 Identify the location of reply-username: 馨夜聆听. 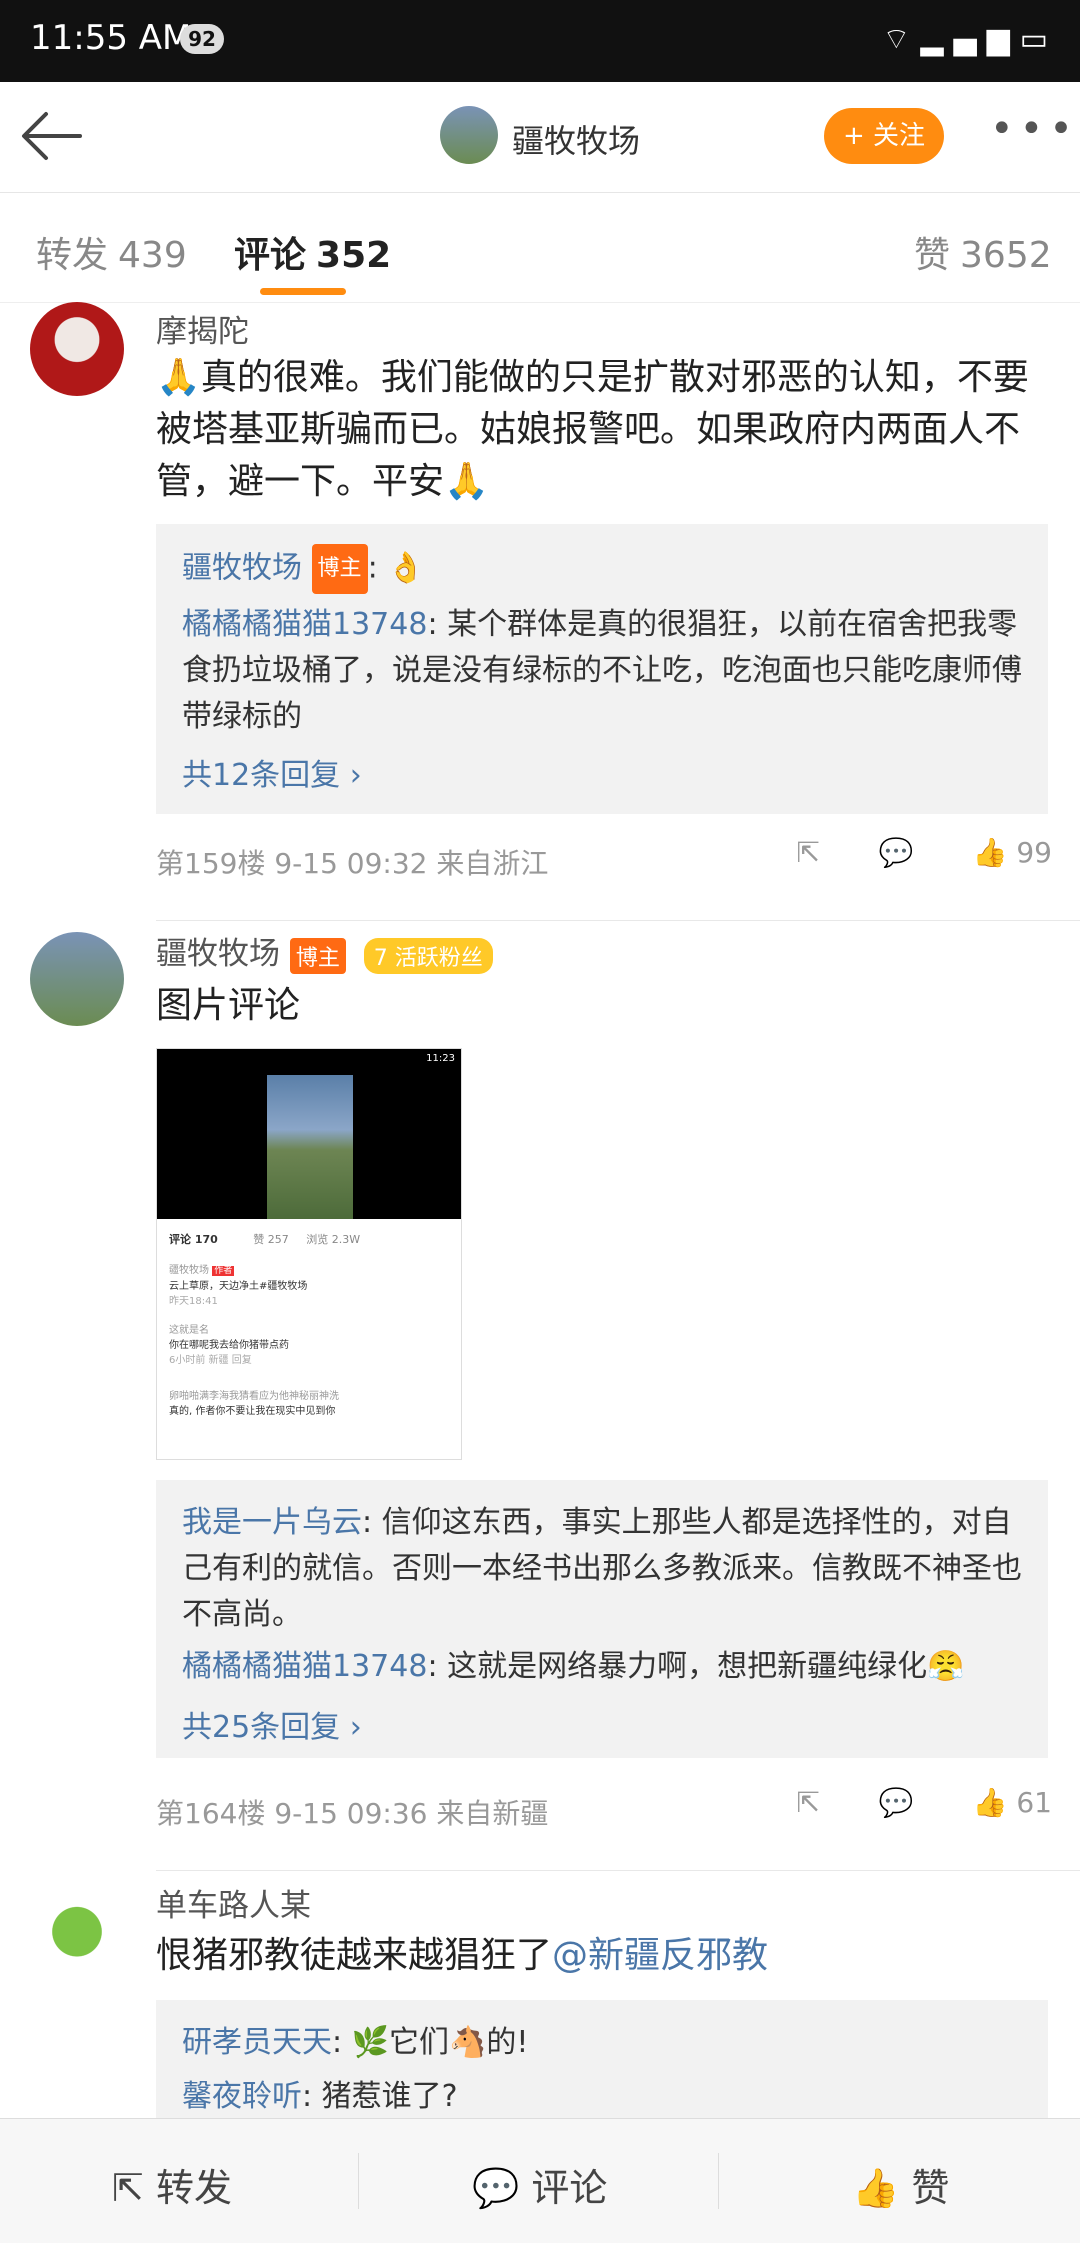
(242, 2096).